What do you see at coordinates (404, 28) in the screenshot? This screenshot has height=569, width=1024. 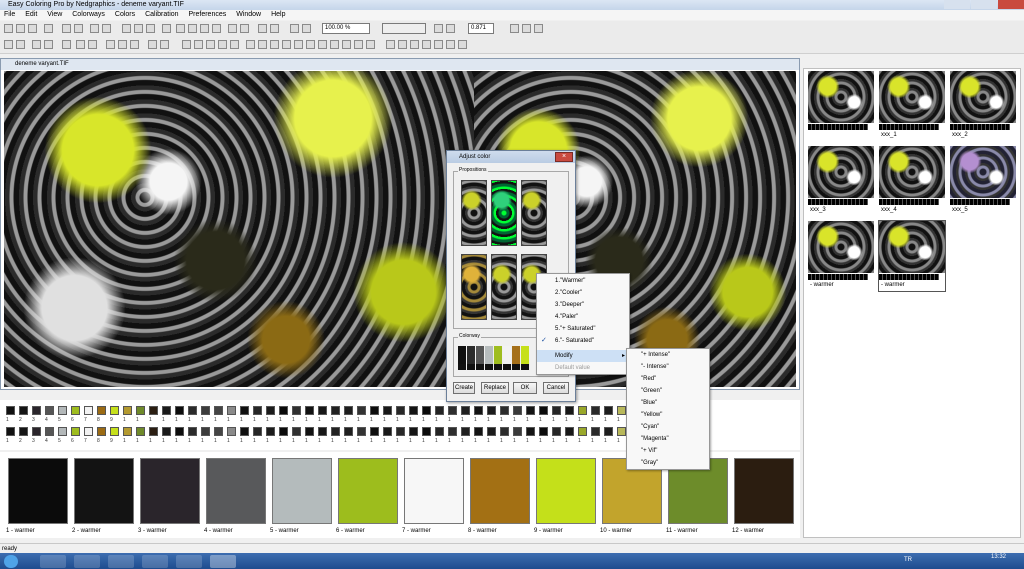 I see `zoom-slider` at bounding box center [404, 28].